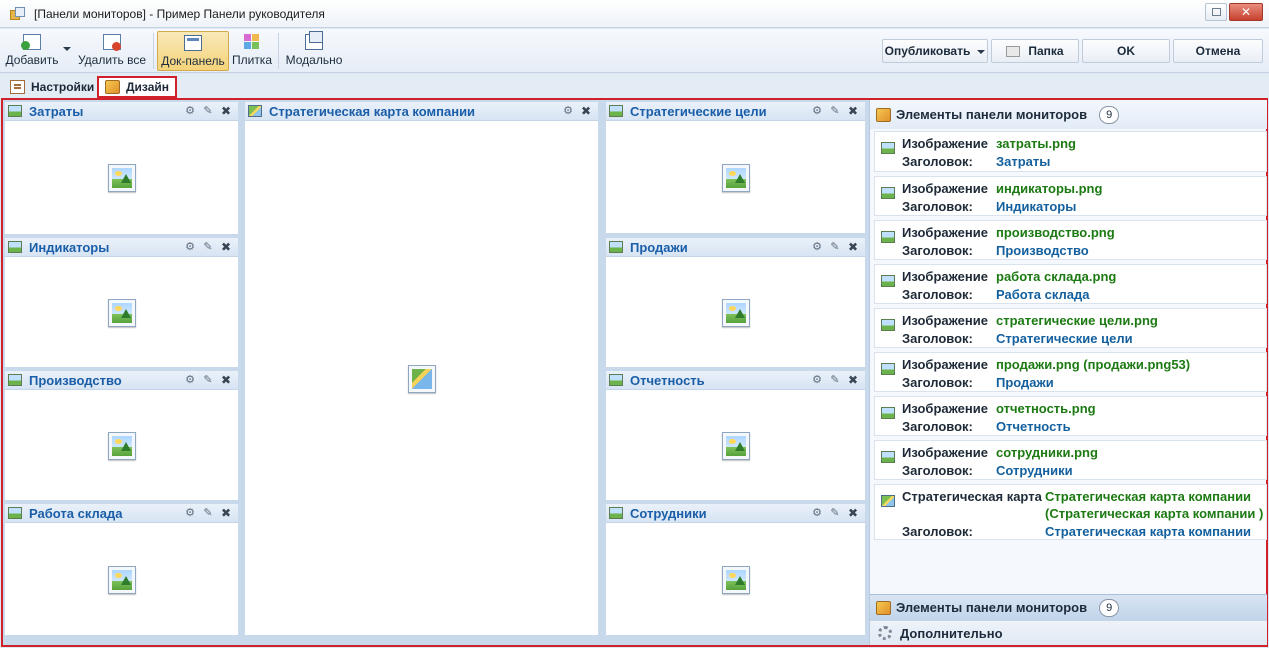 The height and width of the screenshot is (648, 1269). I want to click on folder-button: Папка, so click(1035, 51).